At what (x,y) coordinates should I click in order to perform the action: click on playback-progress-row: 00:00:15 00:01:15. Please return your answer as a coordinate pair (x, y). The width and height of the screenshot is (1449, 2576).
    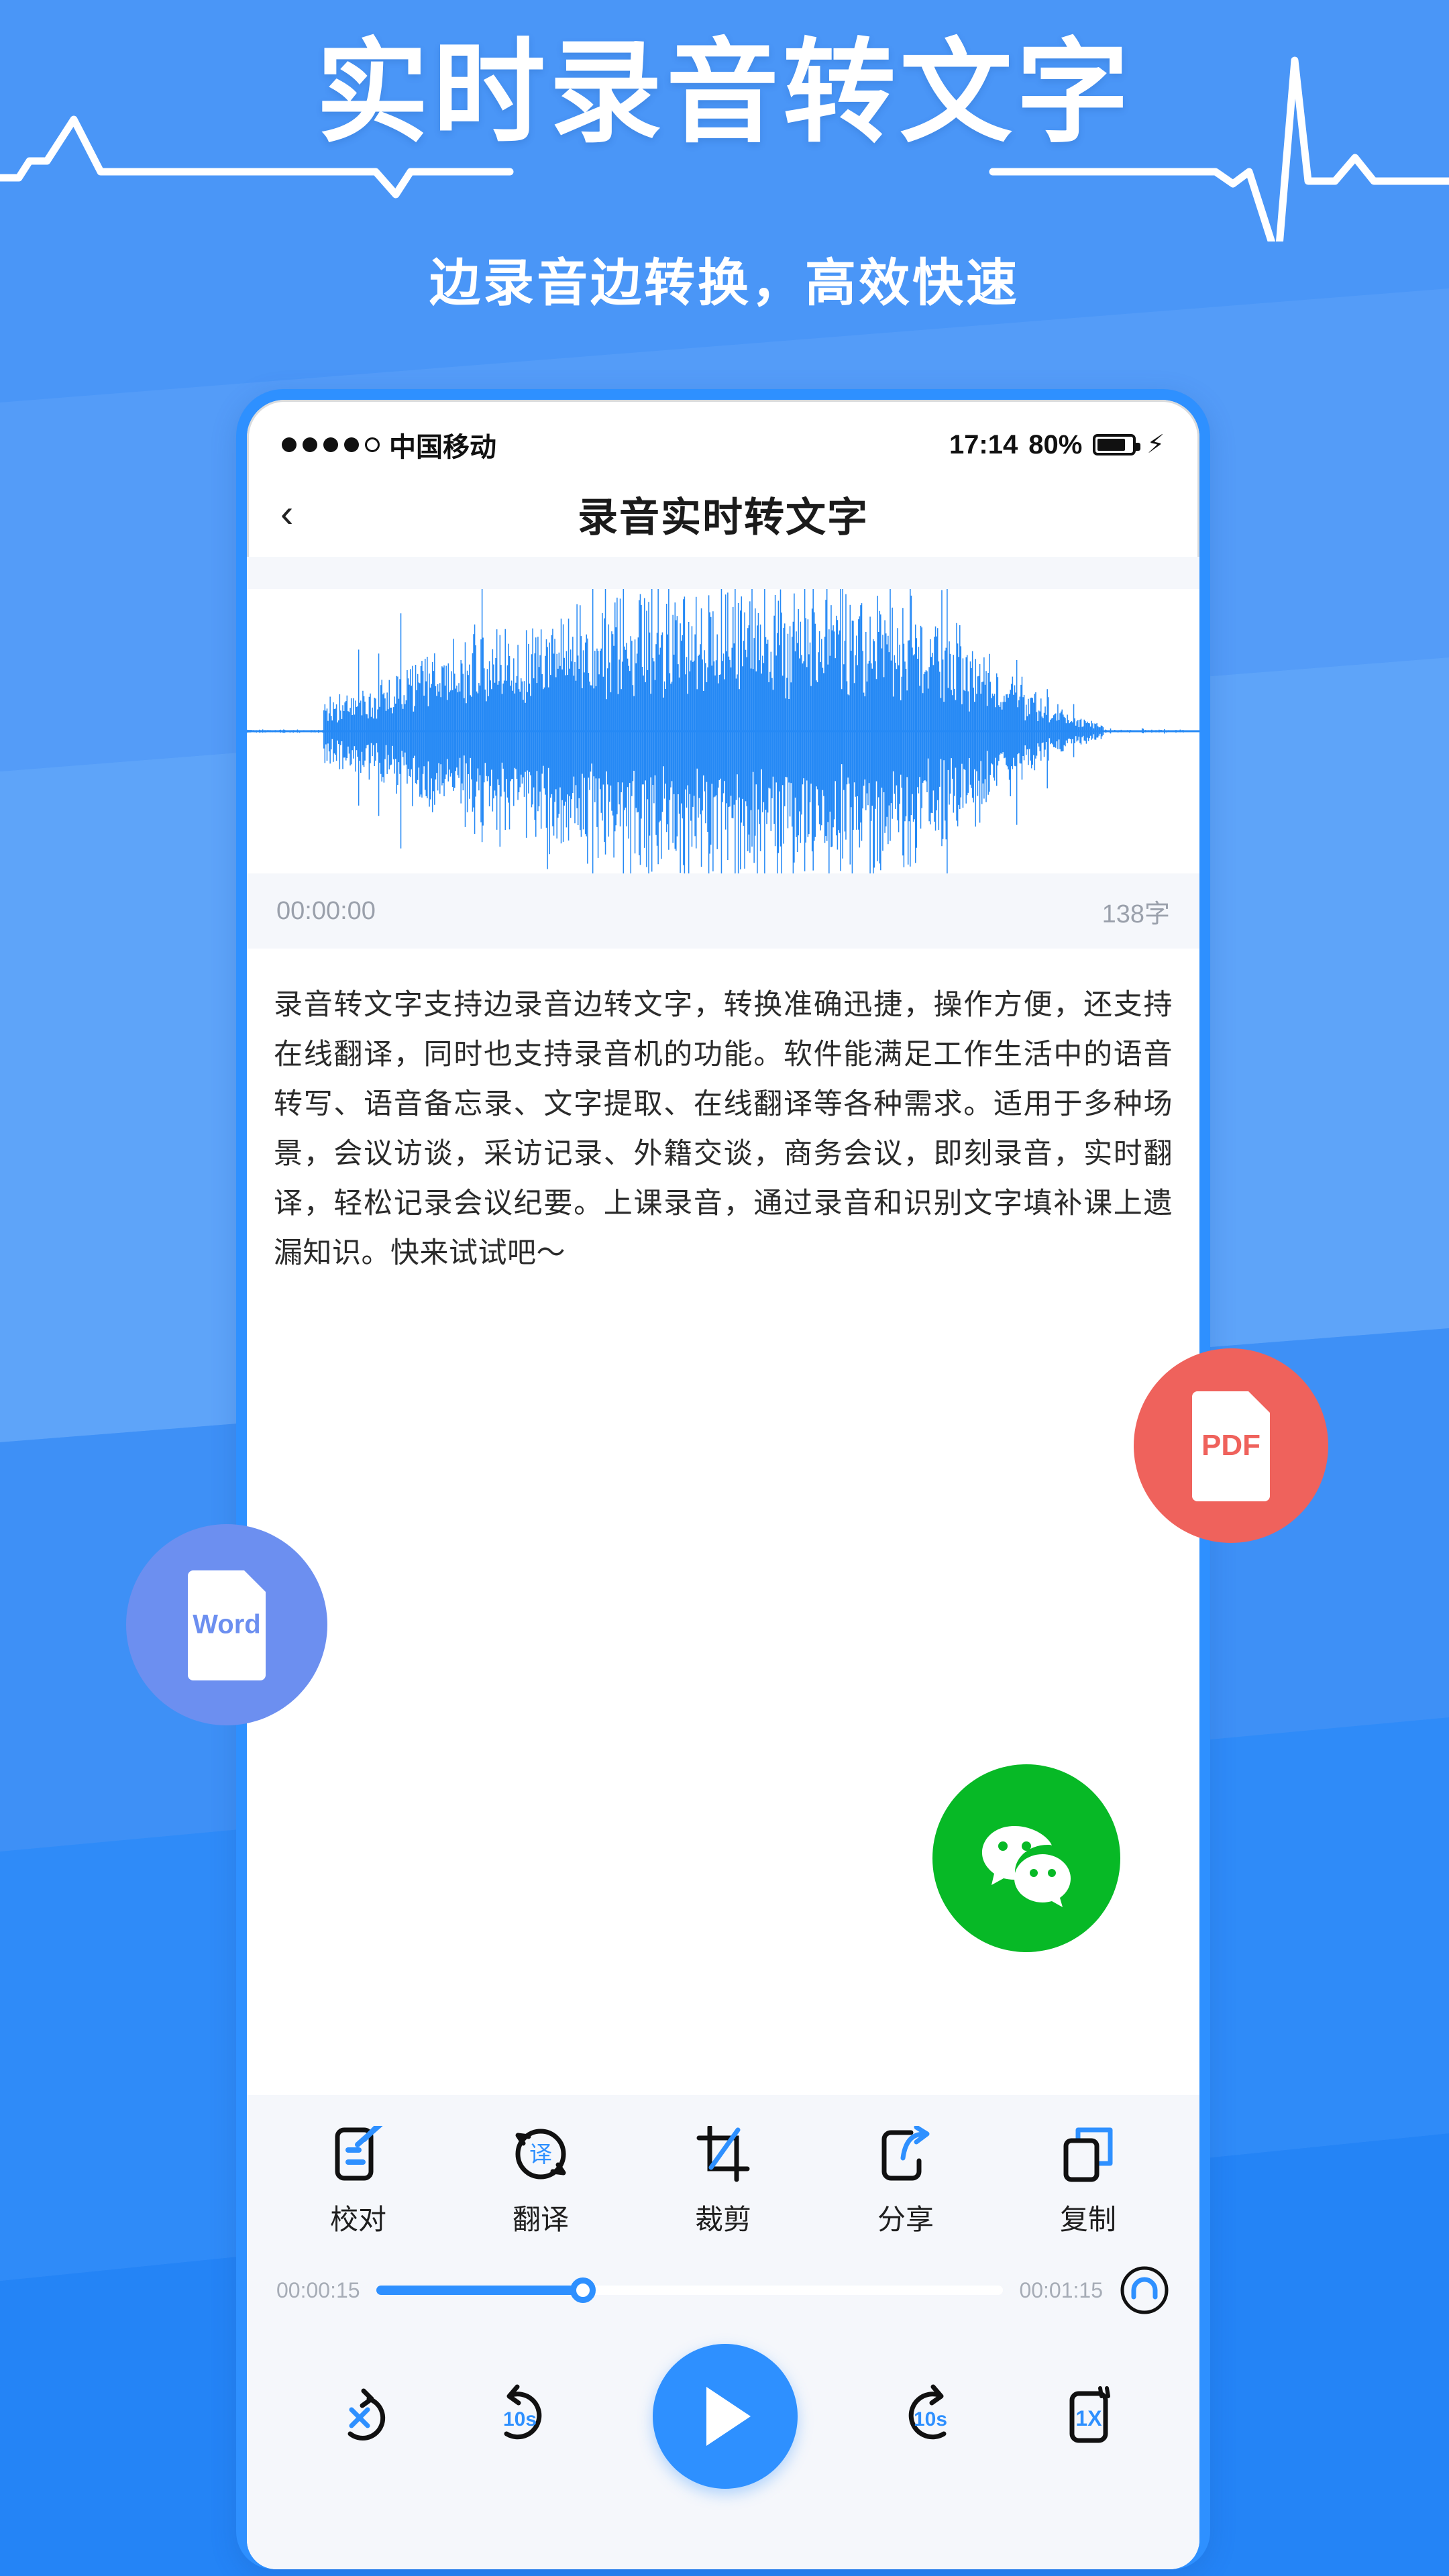
    Looking at the image, I should click on (723, 2292).